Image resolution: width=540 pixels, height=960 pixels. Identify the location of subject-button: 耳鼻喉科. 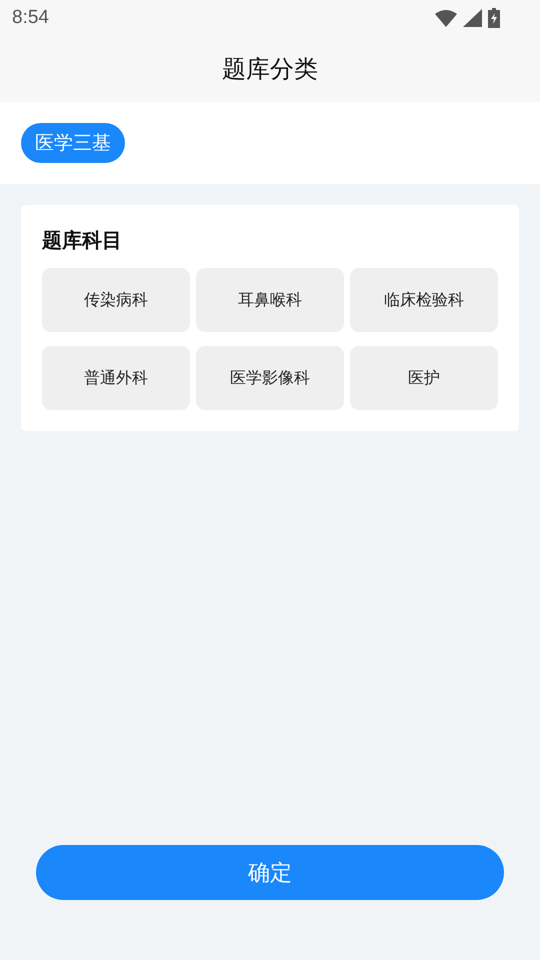
(270, 300).